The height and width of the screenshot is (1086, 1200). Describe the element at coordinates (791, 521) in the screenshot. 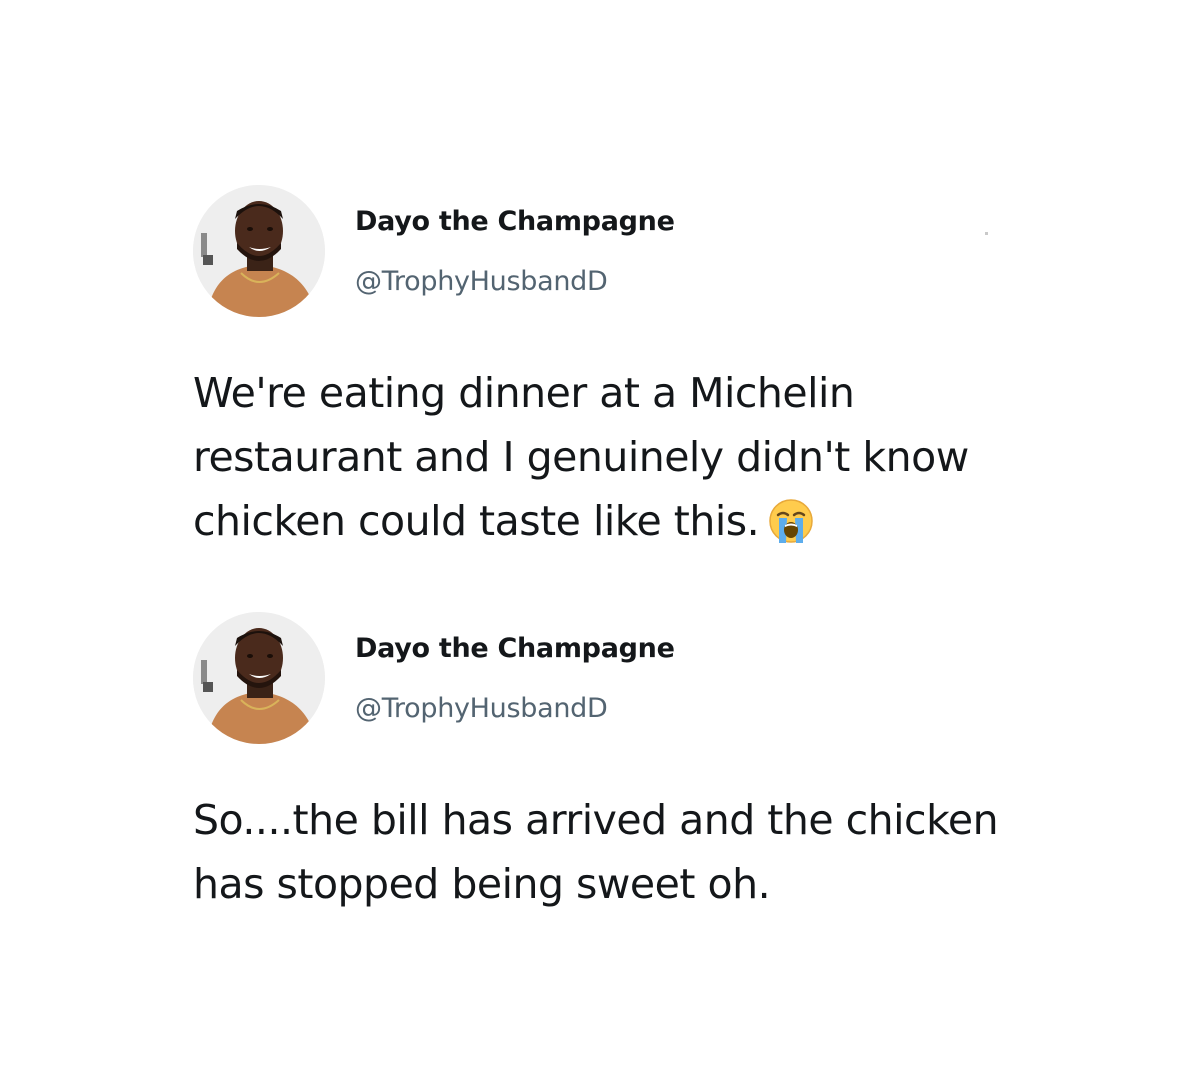

I see `loudly-crying-face-icon` at that location.